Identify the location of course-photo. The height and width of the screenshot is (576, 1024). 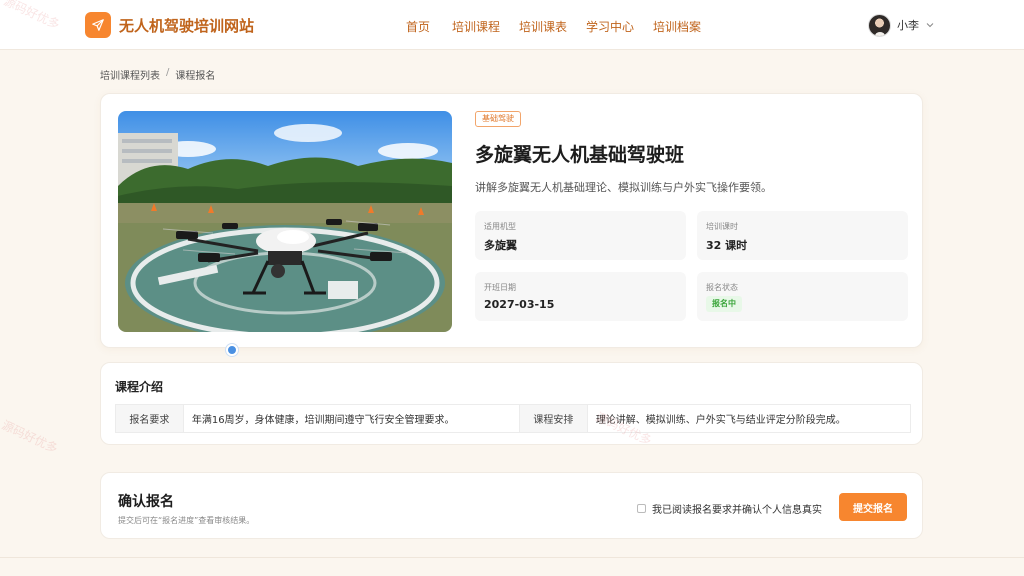
(285, 221).